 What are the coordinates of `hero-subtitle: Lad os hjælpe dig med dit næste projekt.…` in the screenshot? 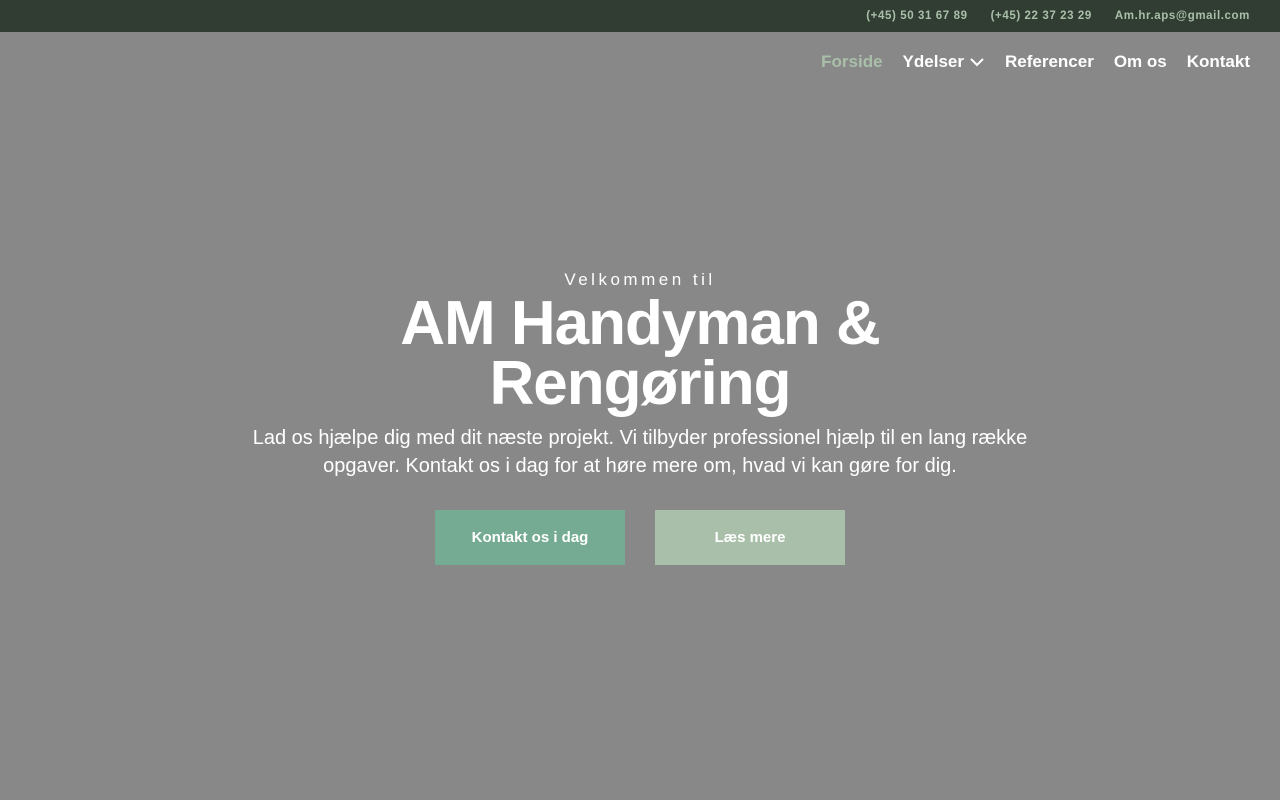 It's located at (640, 452).